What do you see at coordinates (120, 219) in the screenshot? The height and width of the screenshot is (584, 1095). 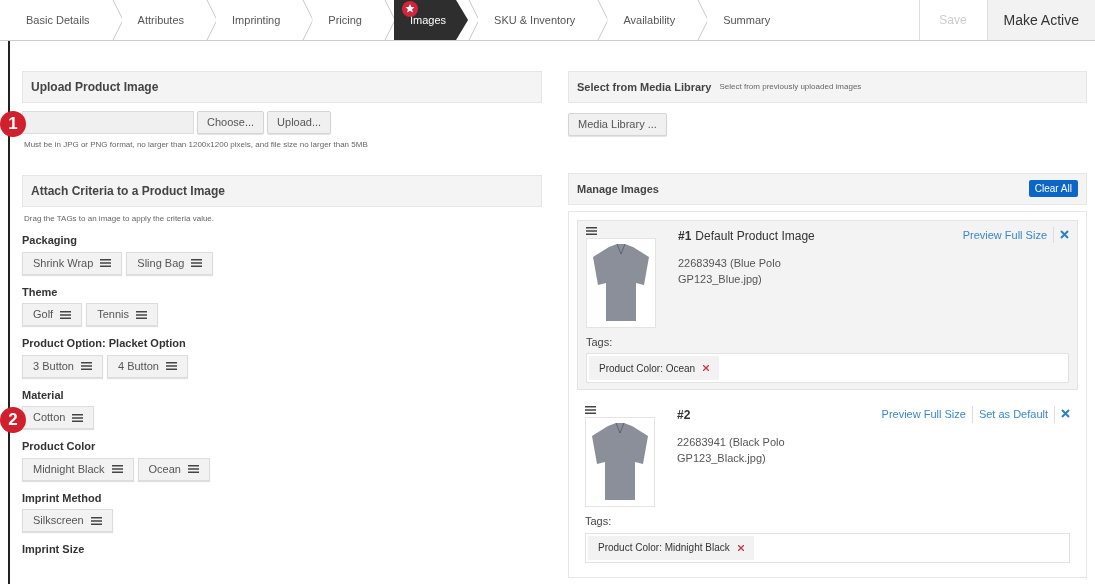 I see `criteria-hint: Drag the TAGs to an image to apply the criteria value.` at bounding box center [120, 219].